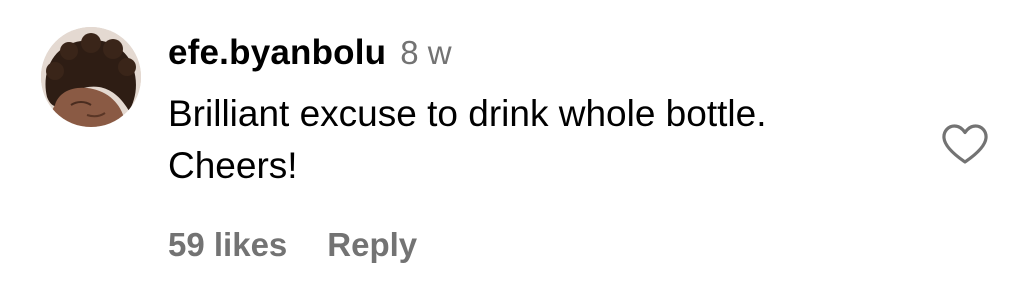  What do you see at coordinates (372, 245) in the screenshot?
I see `reply-button: Reply` at bounding box center [372, 245].